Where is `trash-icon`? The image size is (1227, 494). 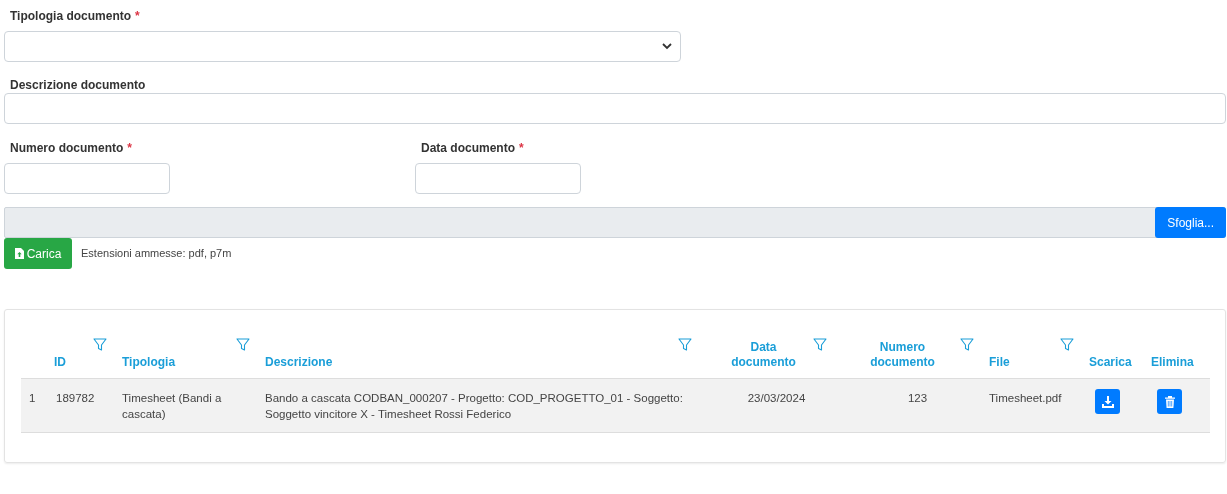
trash-icon is located at coordinates (1169, 401).